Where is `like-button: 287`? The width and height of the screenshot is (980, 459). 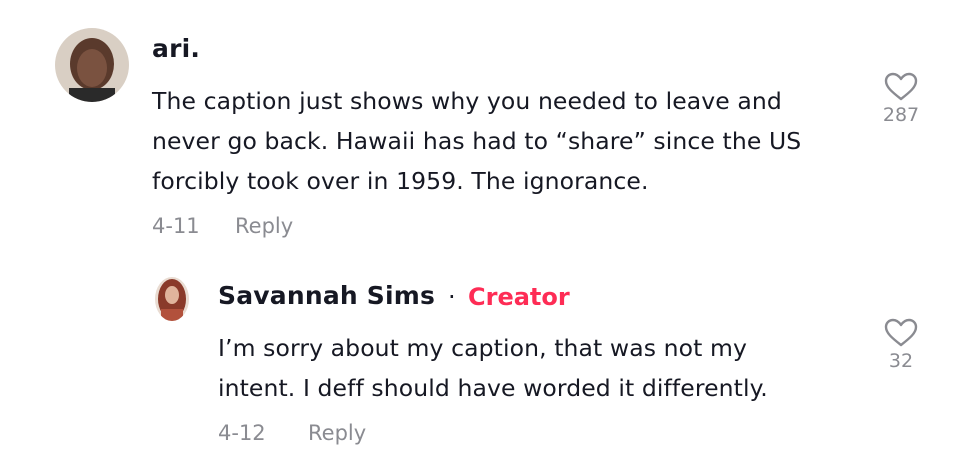
like-button: 287 is located at coordinates (901, 99).